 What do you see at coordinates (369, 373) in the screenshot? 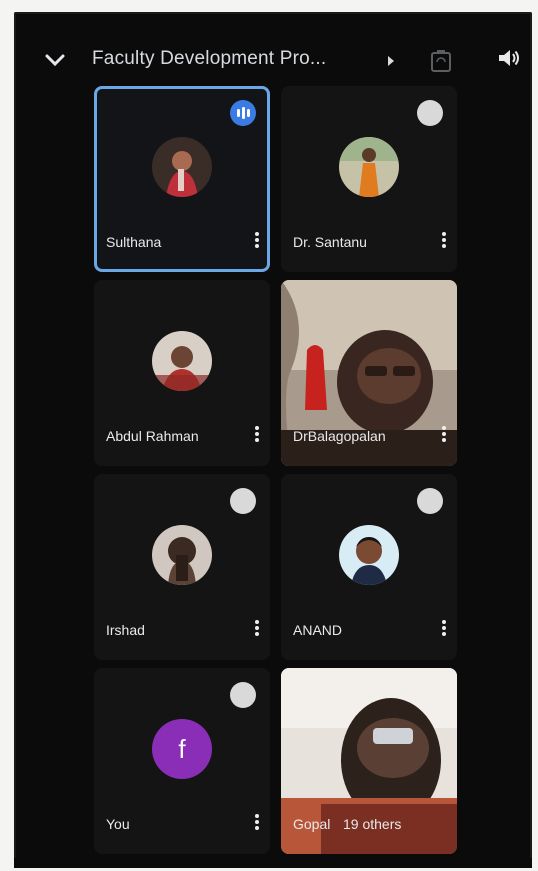
I see `participant-tile: DrBalagopalan` at bounding box center [369, 373].